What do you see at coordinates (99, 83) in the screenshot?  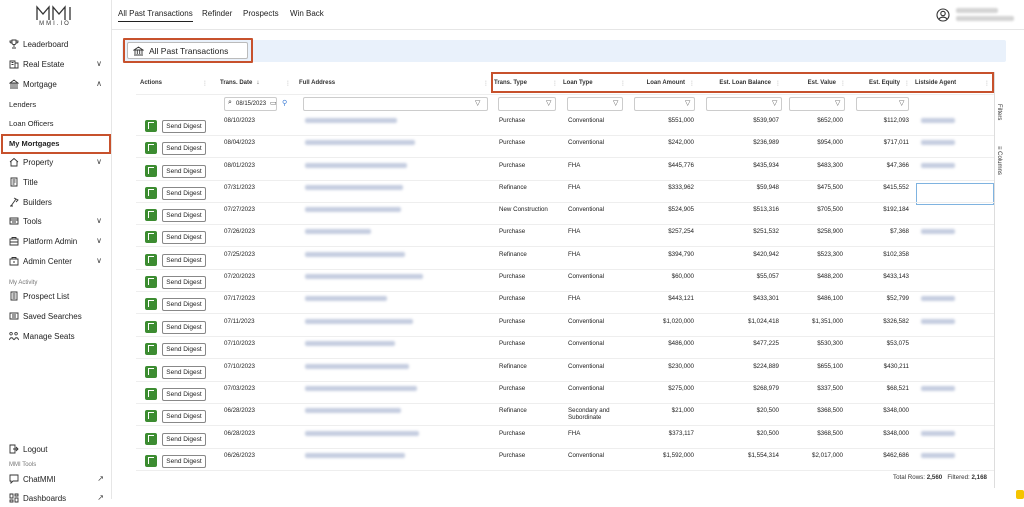 I see `chevron-icon: ∧` at bounding box center [99, 83].